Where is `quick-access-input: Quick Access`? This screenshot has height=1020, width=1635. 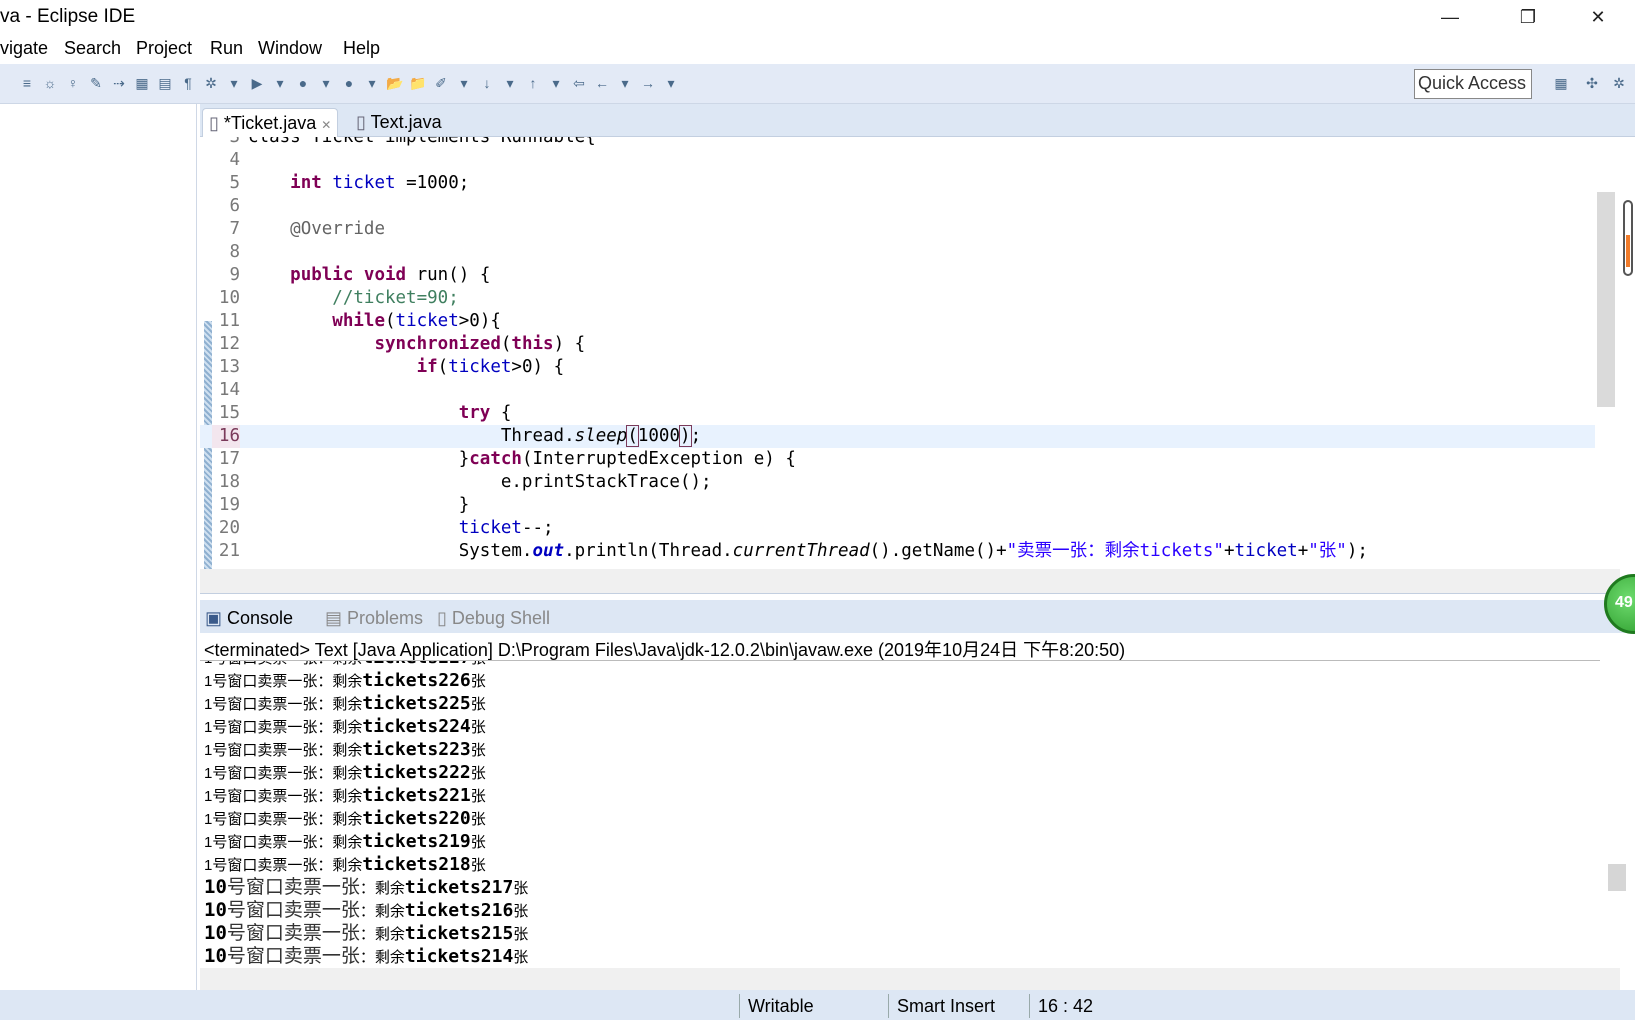
quick-access-input: Quick Access is located at coordinates (1473, 84).